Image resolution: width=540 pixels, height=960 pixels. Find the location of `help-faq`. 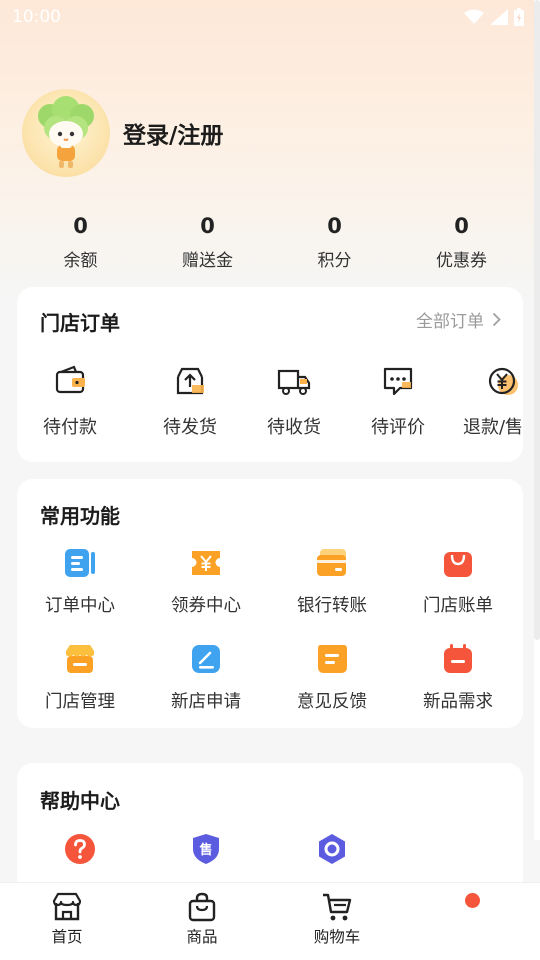

help-faq is located at coordinates (80, 849).